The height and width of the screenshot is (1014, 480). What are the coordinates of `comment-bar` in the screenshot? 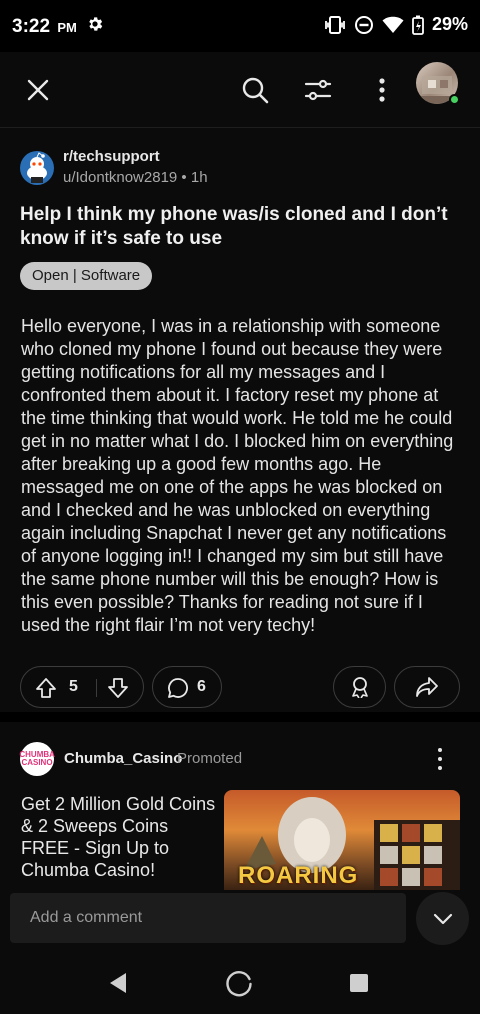 It's located at (240, 920).